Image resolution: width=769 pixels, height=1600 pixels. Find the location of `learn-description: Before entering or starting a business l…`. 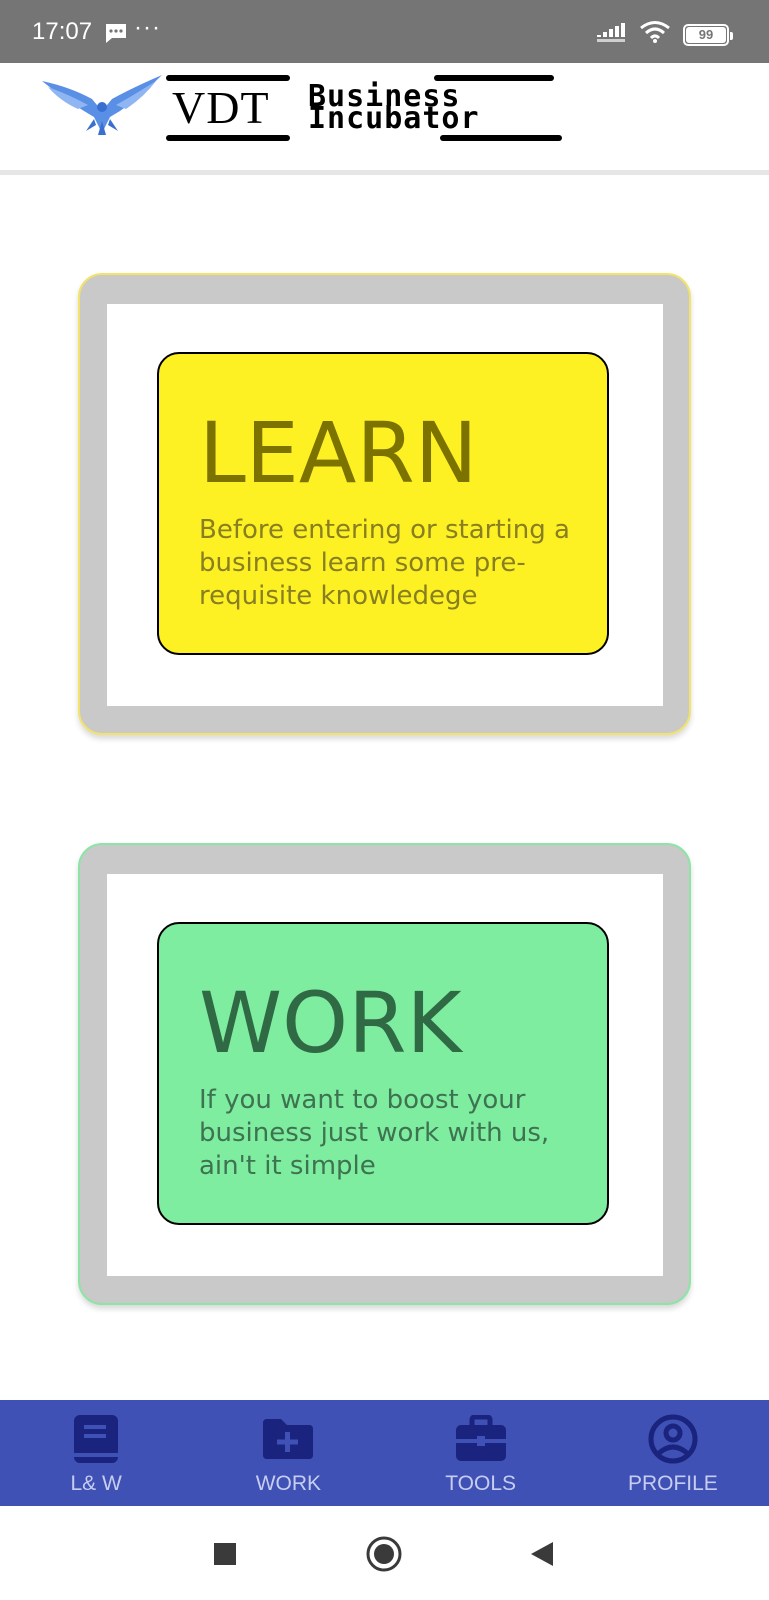

learn-description: Before entering or starting a business l… is located at coordinates (384, 563).